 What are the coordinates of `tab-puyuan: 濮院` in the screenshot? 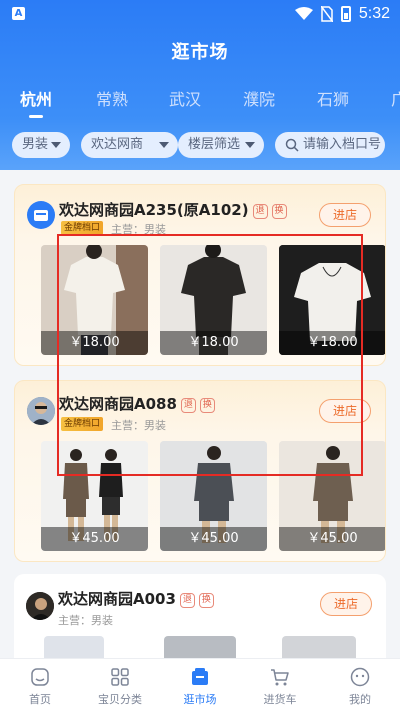 It's located at (259, 100).